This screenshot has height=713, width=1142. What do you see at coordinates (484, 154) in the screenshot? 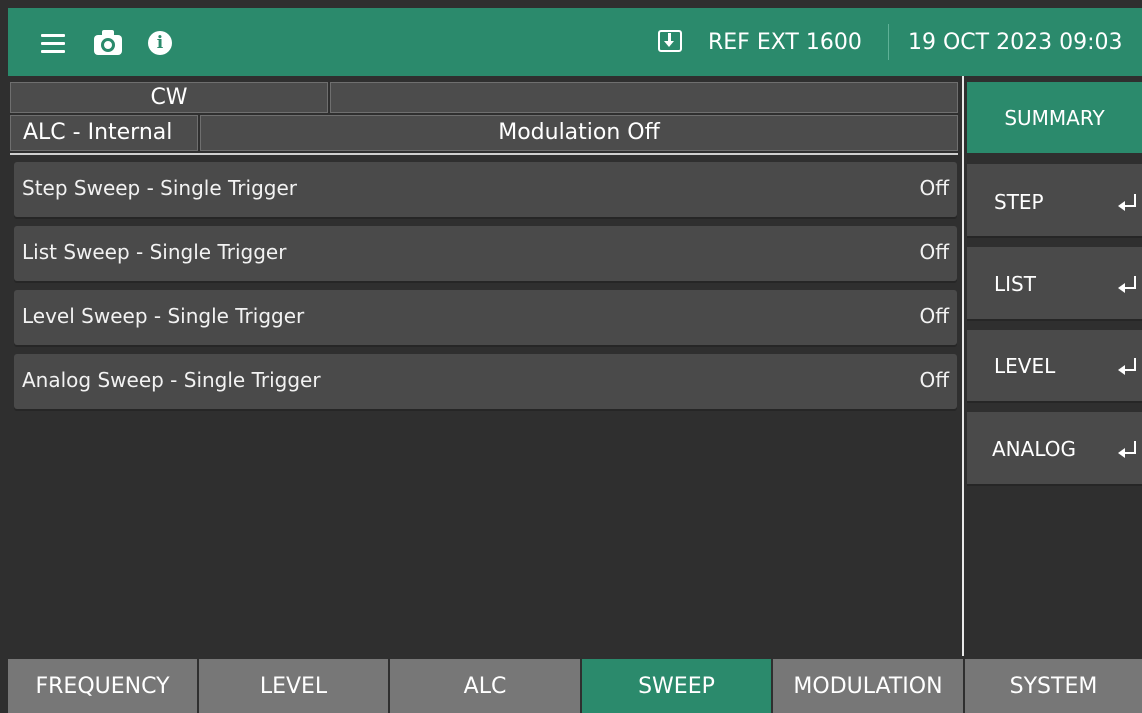
I see `status-divider` at bounding box center [484, 154].